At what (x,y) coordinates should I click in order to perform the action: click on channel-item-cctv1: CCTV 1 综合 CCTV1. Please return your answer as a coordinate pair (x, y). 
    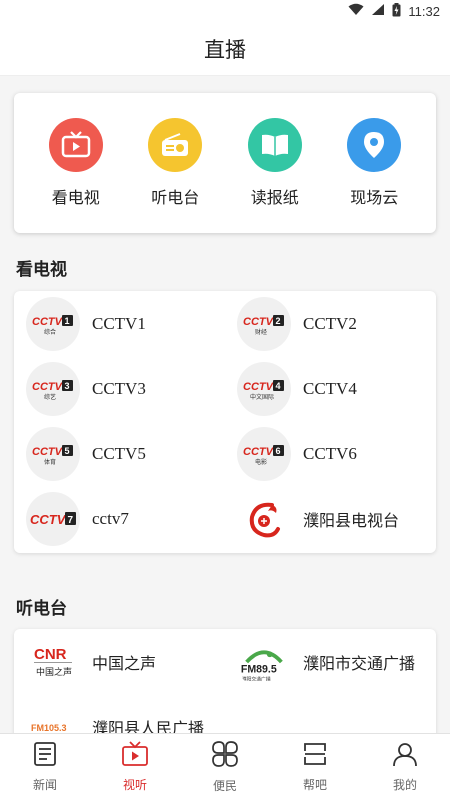
    Looking at the image, I should click on (119, 323).